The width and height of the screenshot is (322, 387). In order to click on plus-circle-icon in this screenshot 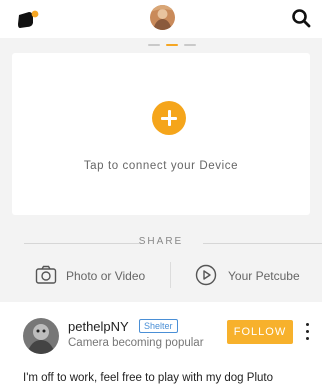, I will do `click(169, 118)`.